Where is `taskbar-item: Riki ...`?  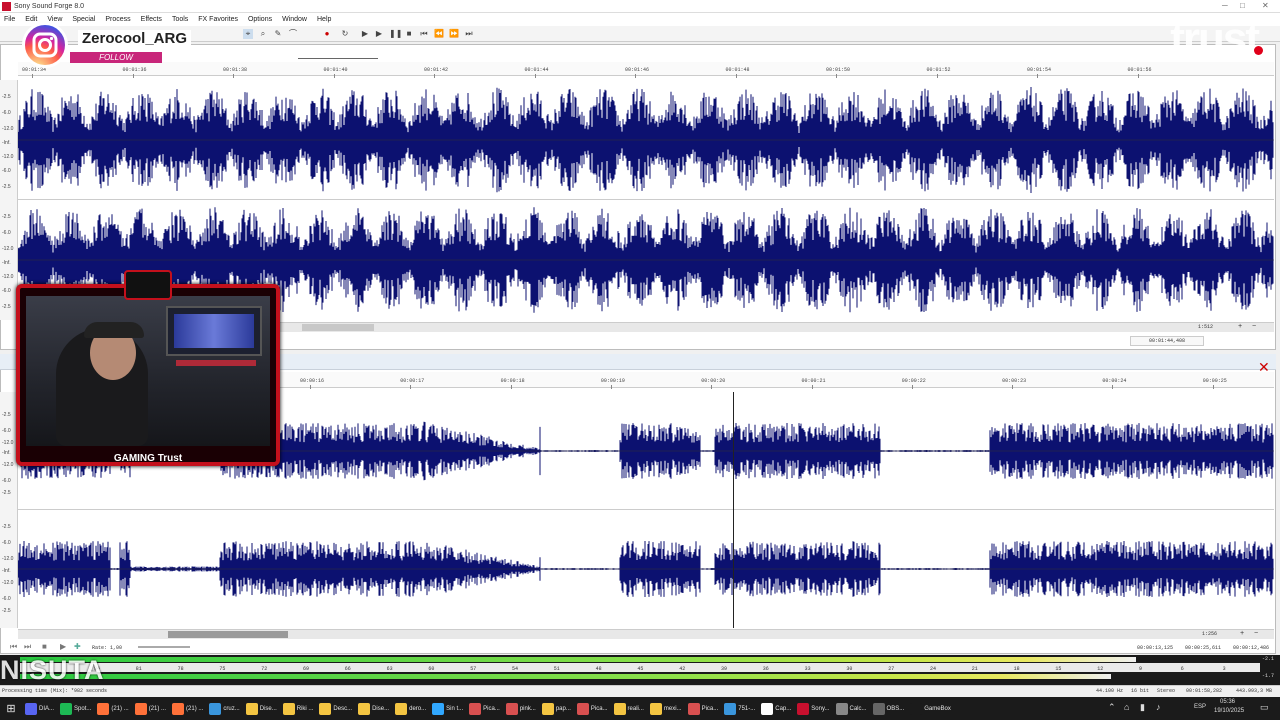
taskbar-item: Riki ... is located at coordinates (298, 708).